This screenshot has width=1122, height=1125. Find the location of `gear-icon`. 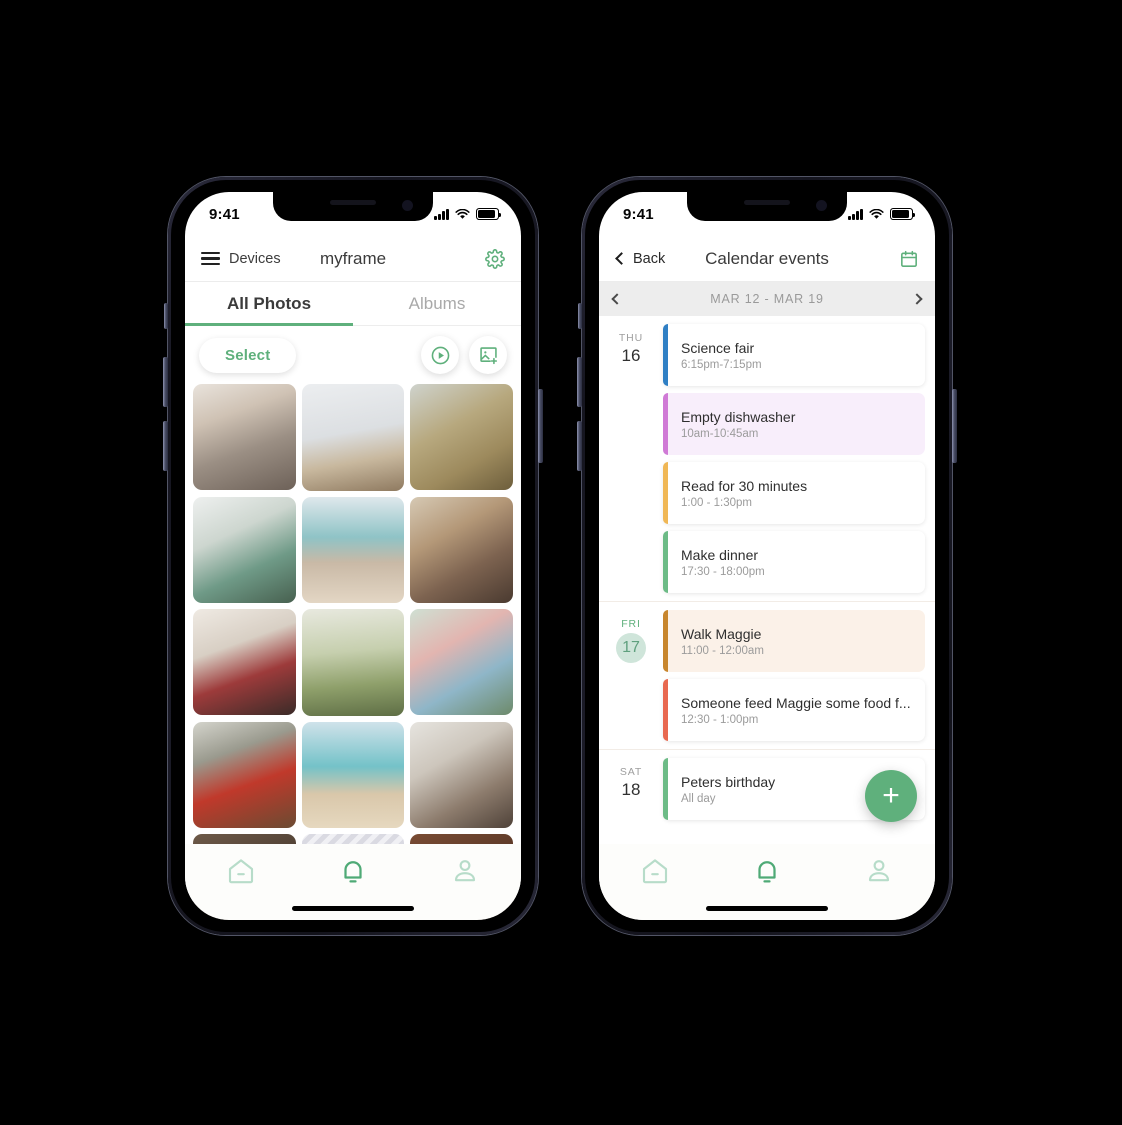

gear-icon is located at coordinates (495, 258).